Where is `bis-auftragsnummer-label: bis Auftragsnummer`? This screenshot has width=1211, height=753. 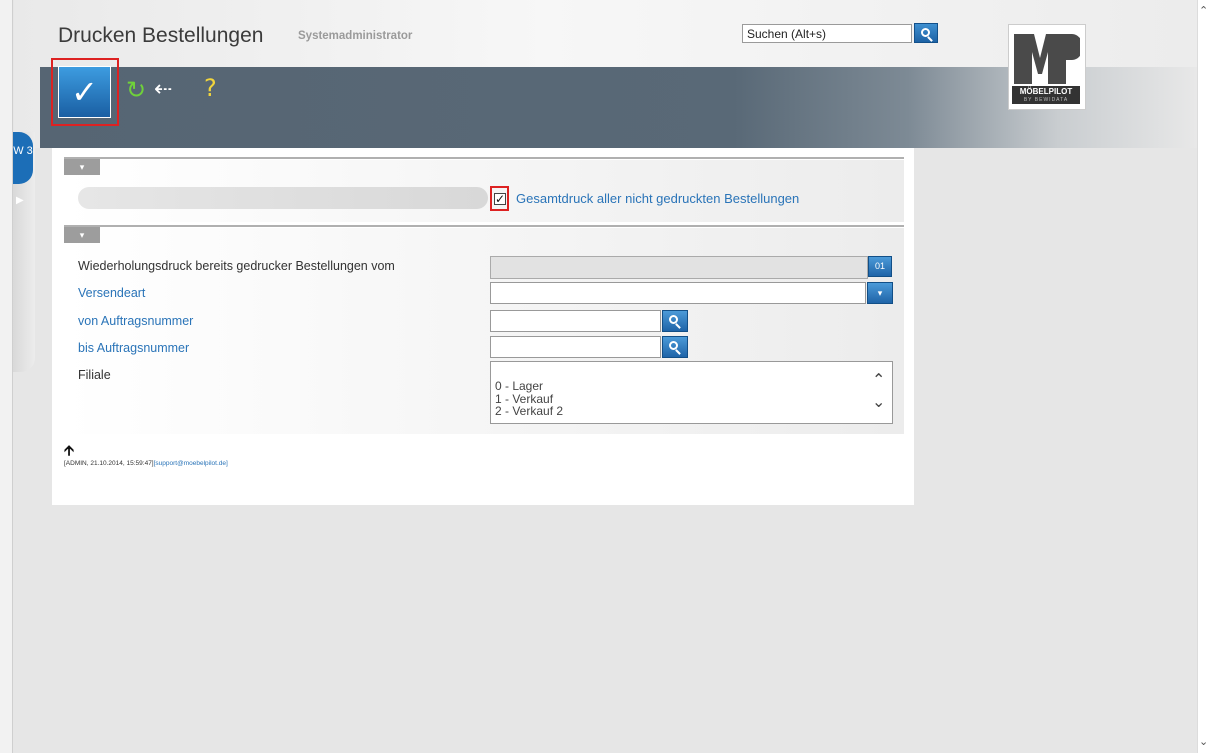 bis-auftragsnummer-label: bis Auftragsnummer is located at coordinates (133, 348).